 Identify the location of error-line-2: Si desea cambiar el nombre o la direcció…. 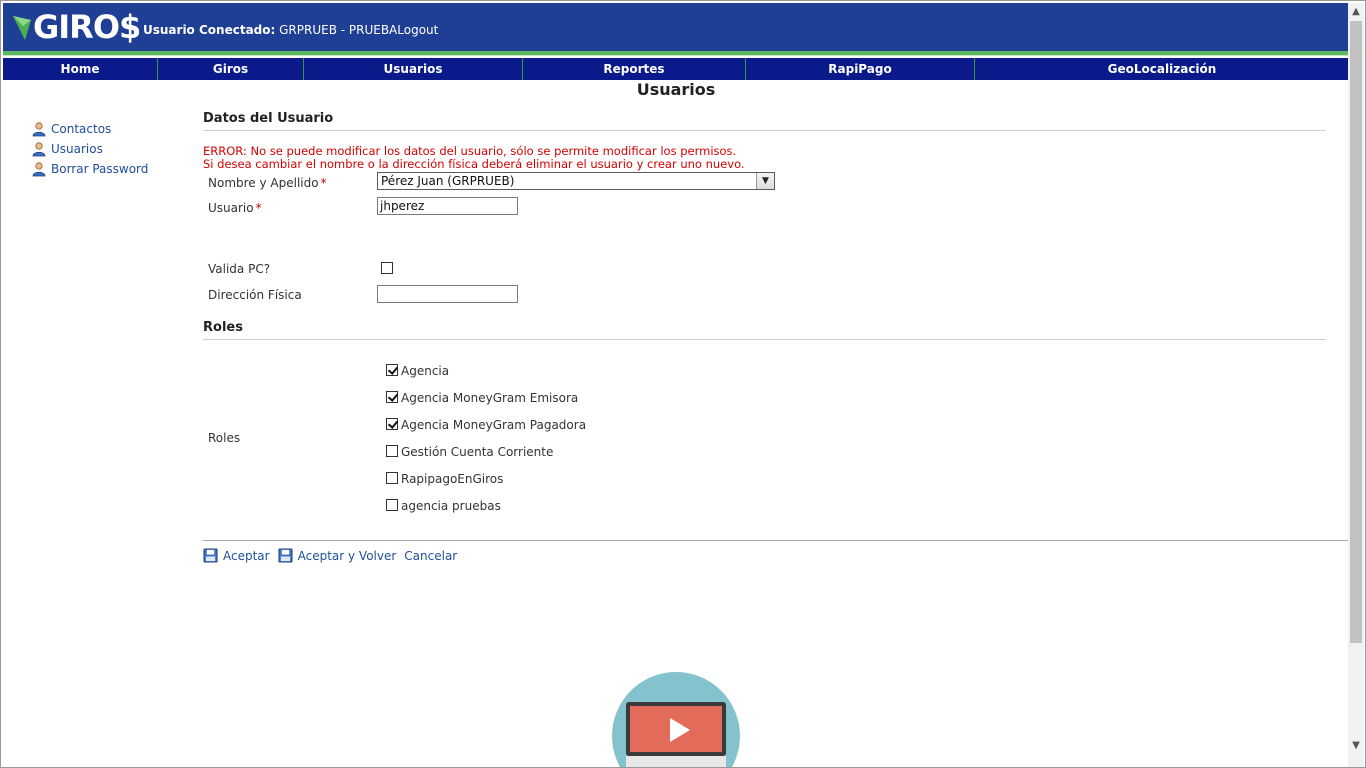
(474, 164).